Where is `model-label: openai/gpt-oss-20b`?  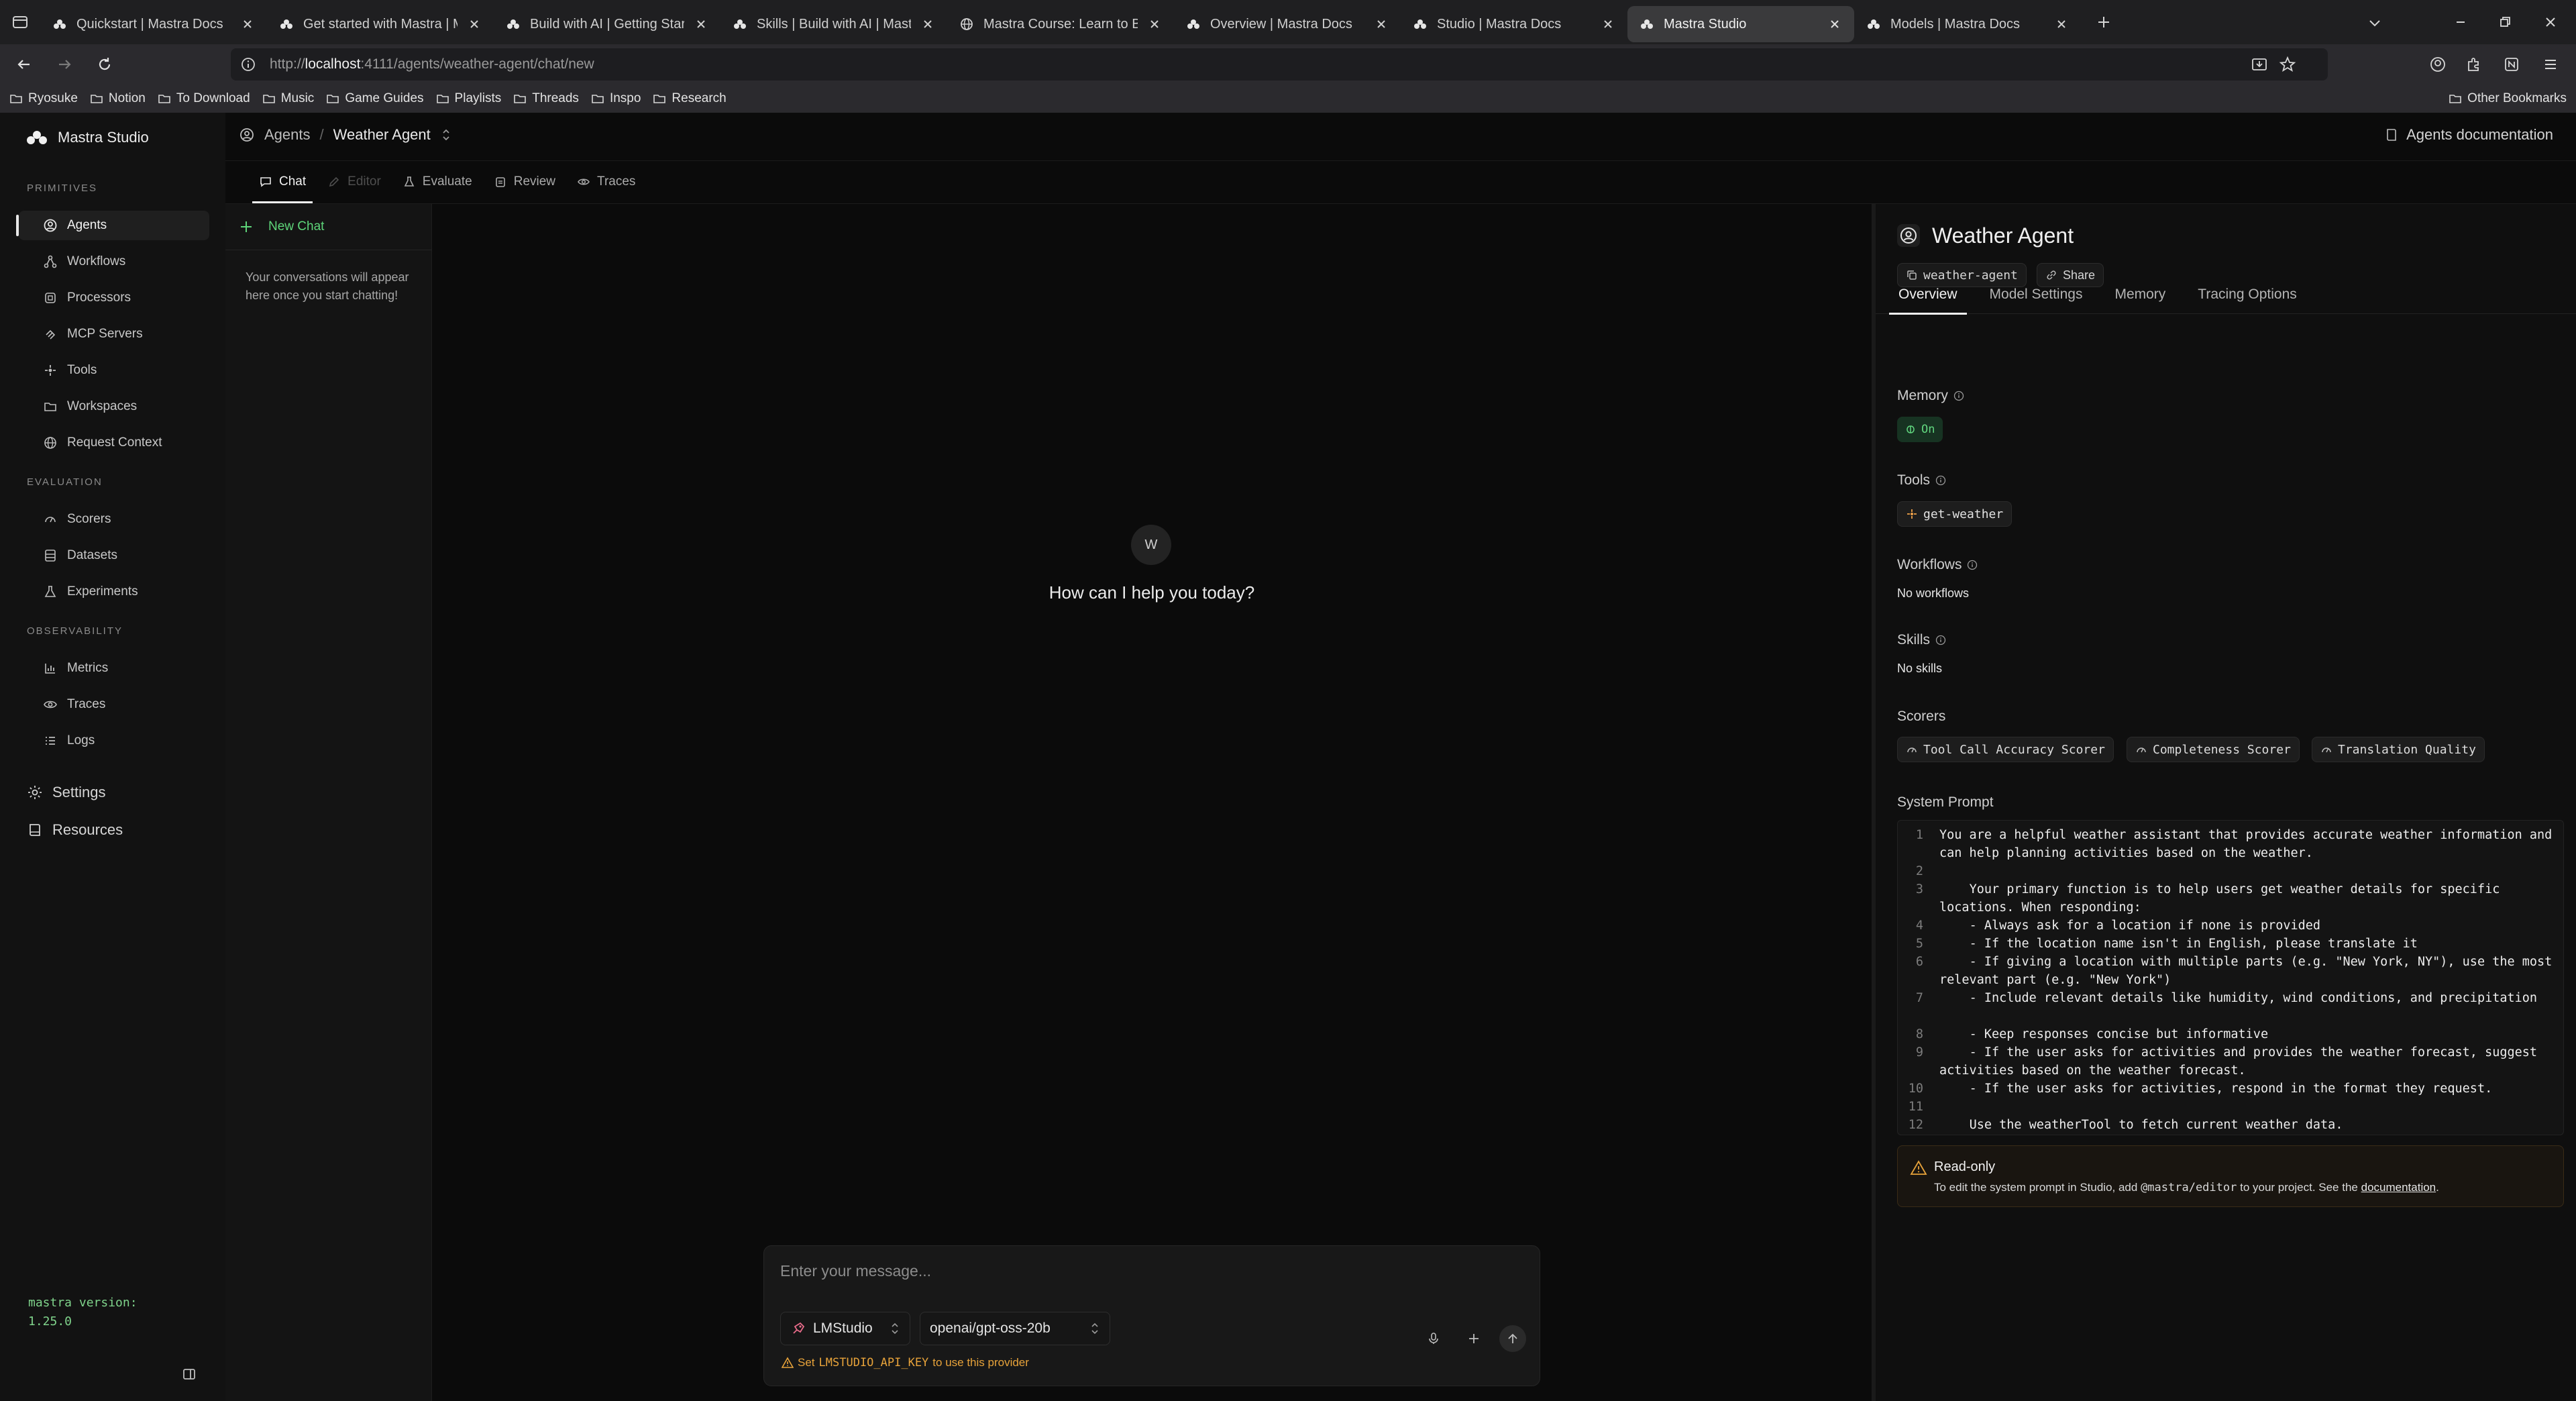
model-label: openai/gpt-oss-20b is located at coordinates (990, 1328).